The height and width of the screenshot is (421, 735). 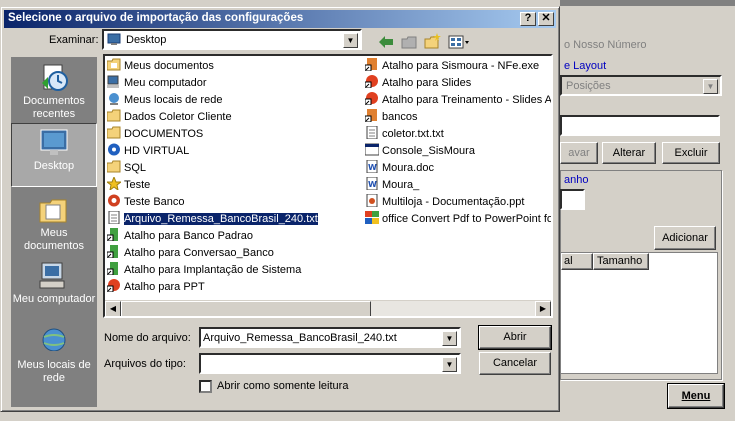 What do you see at coordinates (639, 313) in the screenshot?
I see `background-grid: al Tamanho` at bounding box center [639, 313].